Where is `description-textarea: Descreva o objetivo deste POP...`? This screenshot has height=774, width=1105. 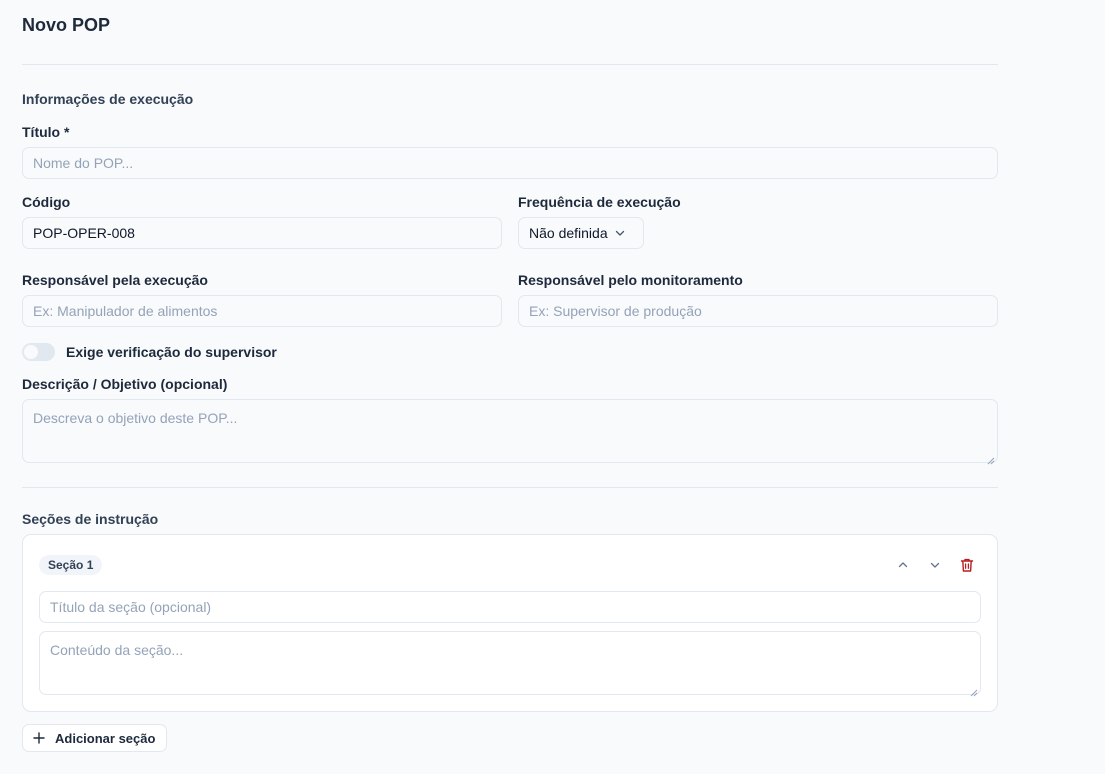 description-textarea: Descreva o objetivo deste POP... is located at coordinates (510, 432).